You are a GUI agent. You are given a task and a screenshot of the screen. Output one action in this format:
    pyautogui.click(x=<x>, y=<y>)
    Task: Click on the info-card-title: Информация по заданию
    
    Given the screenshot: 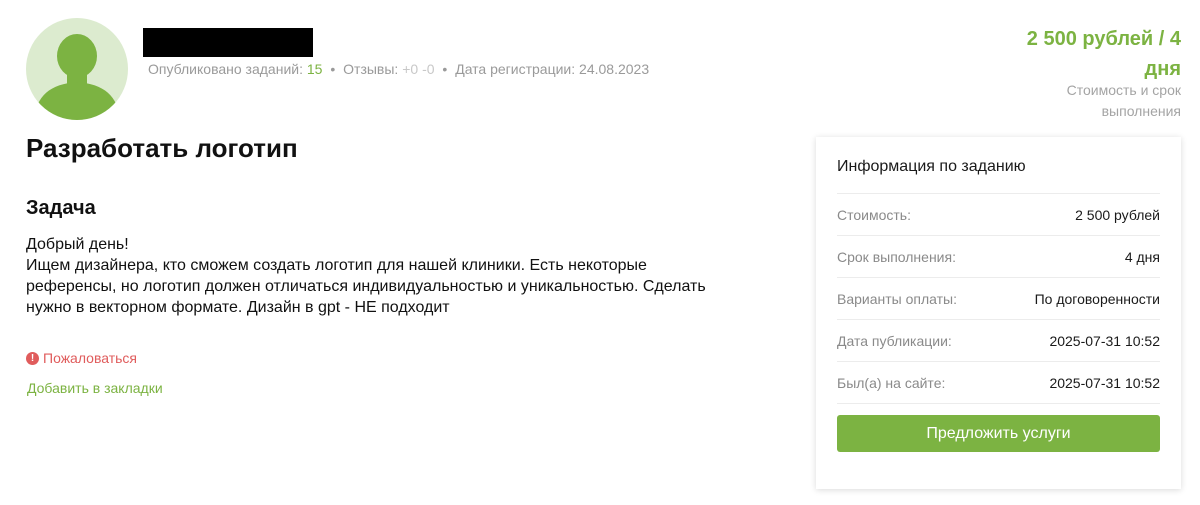 What is the action you would take?
    pyautogui.click(x=998, y=165)
    